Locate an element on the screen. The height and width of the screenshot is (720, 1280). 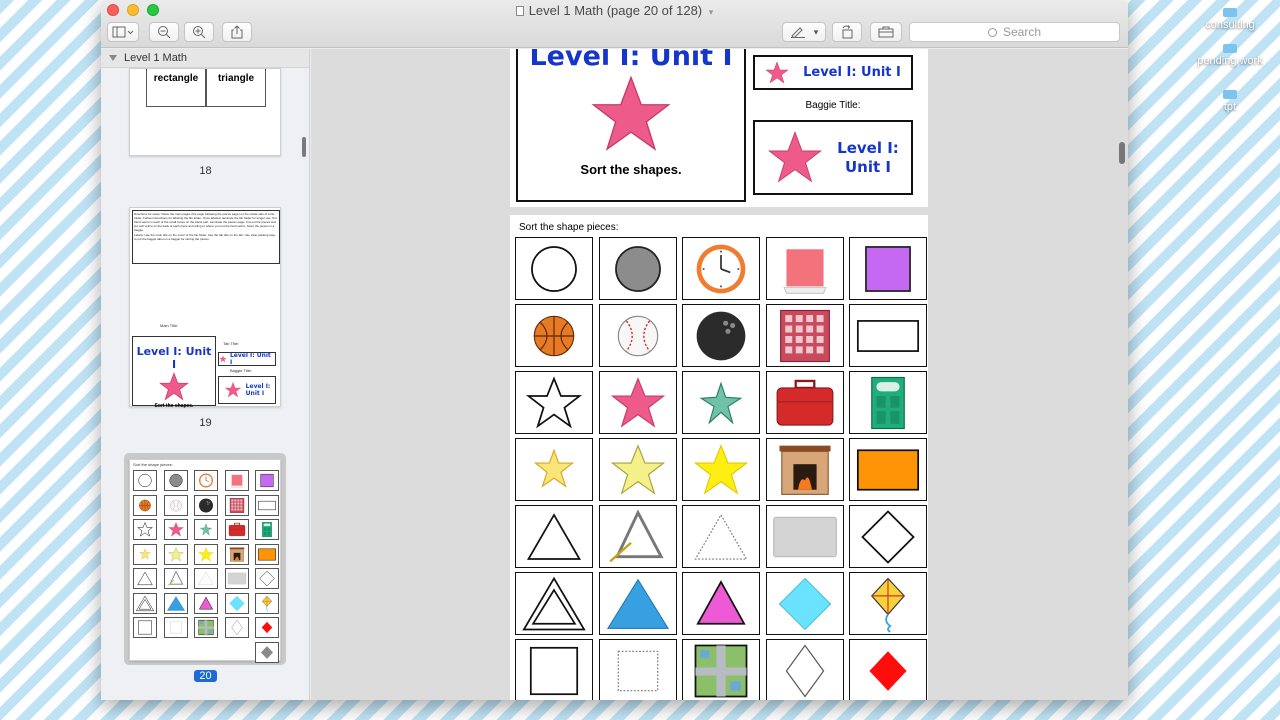
shape-piece-red-suitcase is located at coordinates (804, 402).